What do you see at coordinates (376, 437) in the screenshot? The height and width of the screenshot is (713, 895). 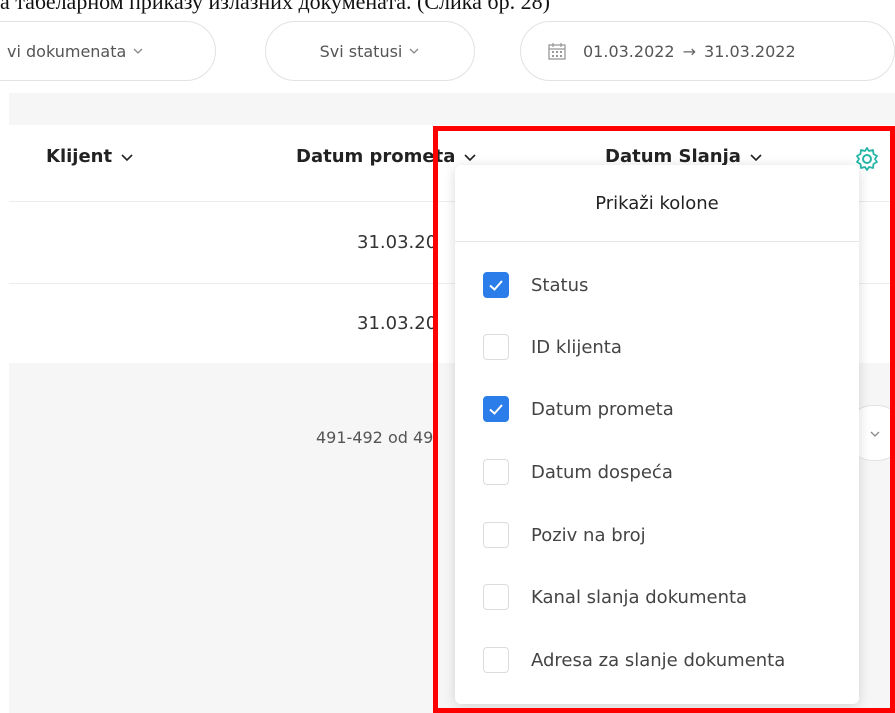 I see `pagination-range: 491-492 od 492` at bounding box center [376, 437].